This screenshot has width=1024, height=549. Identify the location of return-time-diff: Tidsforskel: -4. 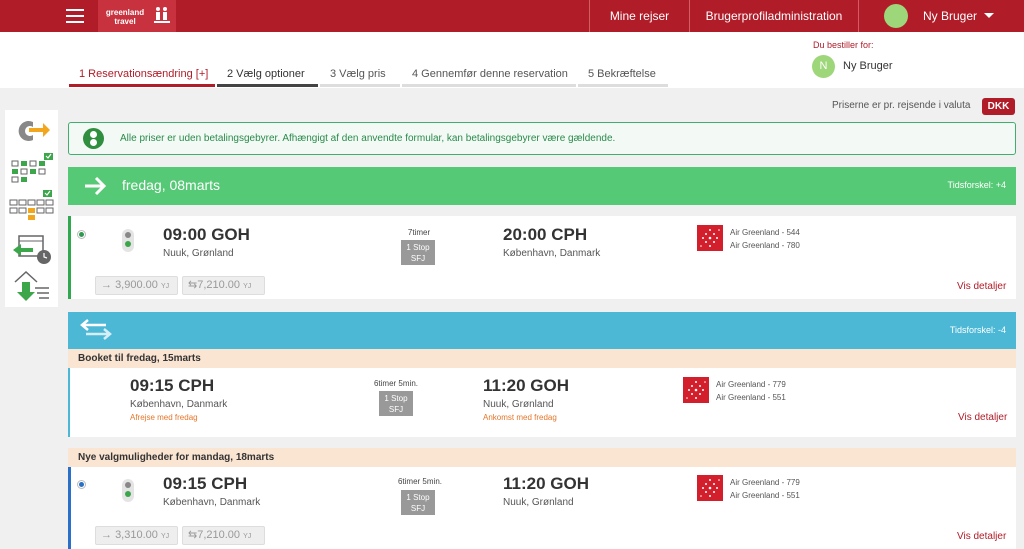
(977, 330).